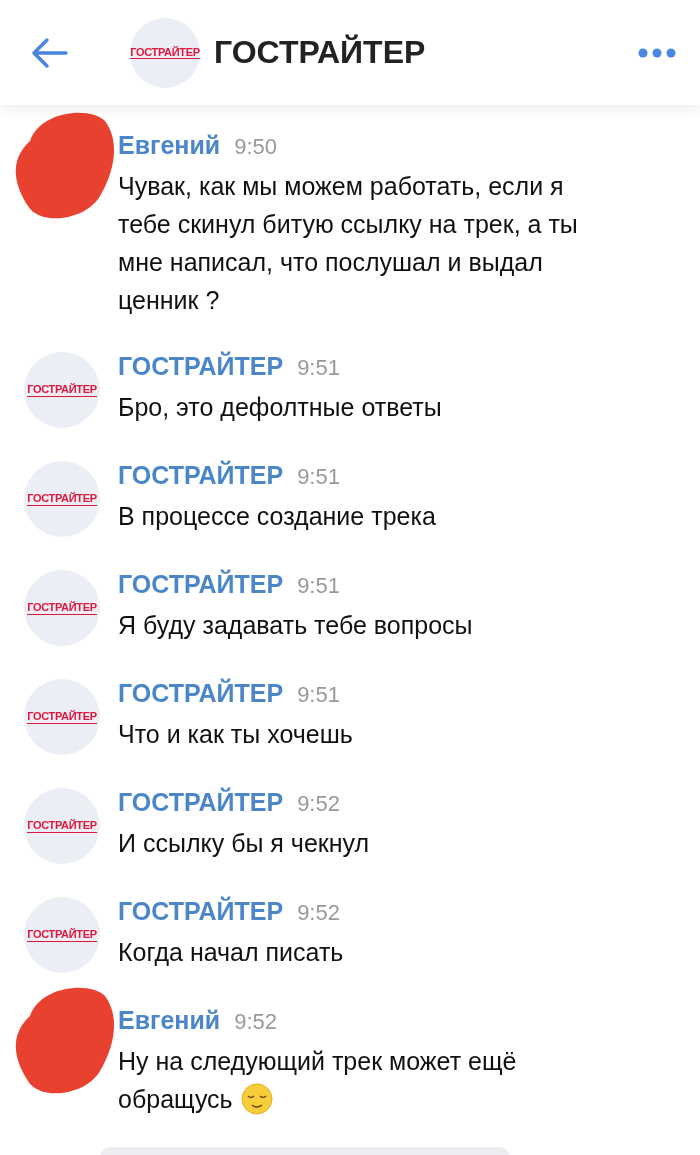 This screenshot has height=1155, width=700. What do you see at coordinates (277, 516) in the screenshot?
I see `message-text: В процессе создание трека` at bounding box center [277, 516].